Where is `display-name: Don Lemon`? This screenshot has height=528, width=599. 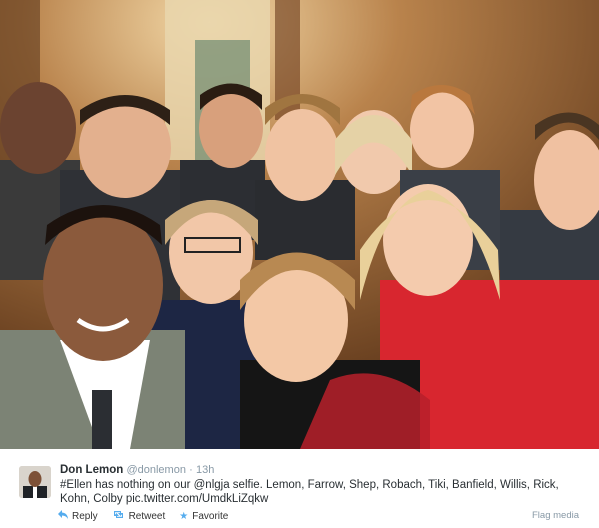
display-name: Don Lemon is located at coordinates (91, 470).